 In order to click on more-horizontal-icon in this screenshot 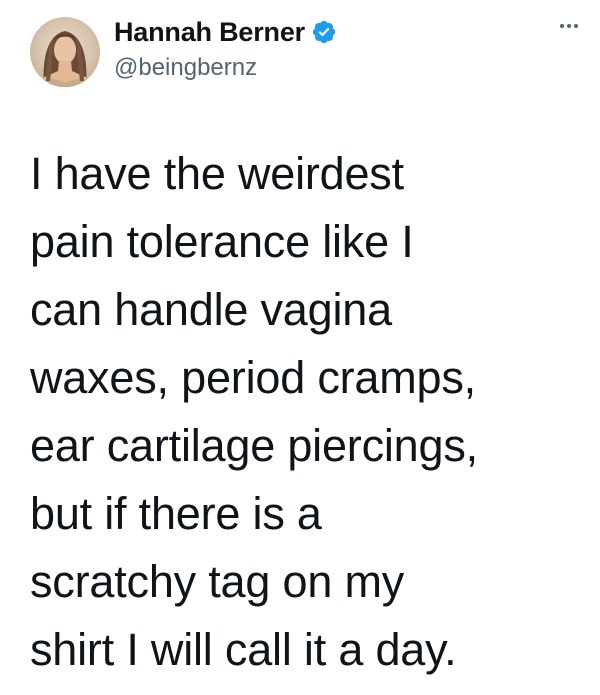, I will do `click(562, 26)`.